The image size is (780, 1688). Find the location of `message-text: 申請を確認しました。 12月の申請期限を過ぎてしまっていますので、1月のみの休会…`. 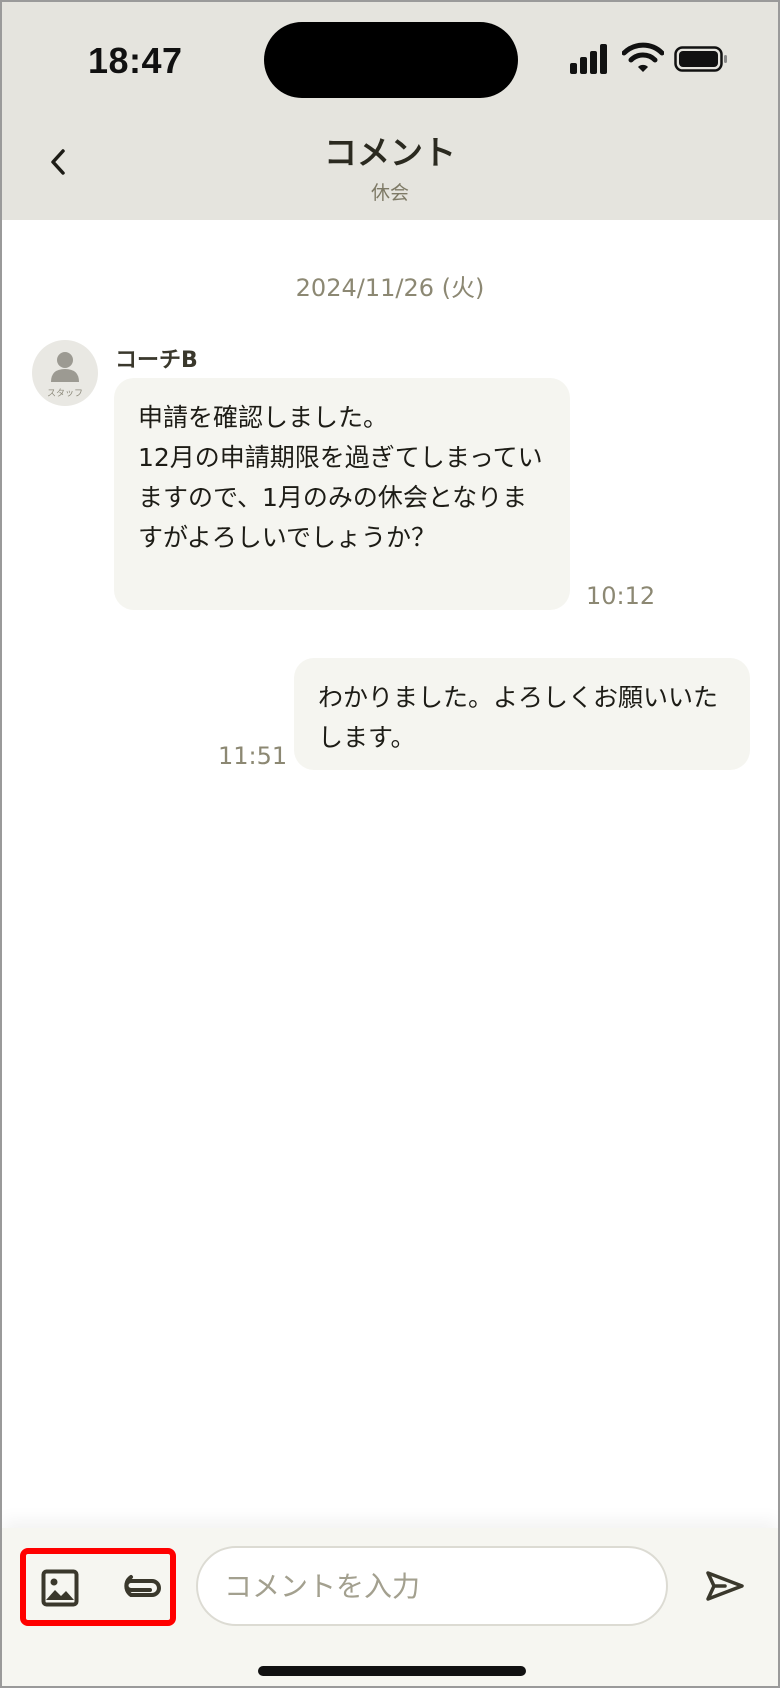

message-text: 申請を確認しました。 12月の申請期限を過ぎてしまっていますので、1月のみの休会… is located at coordinates (340, 477).